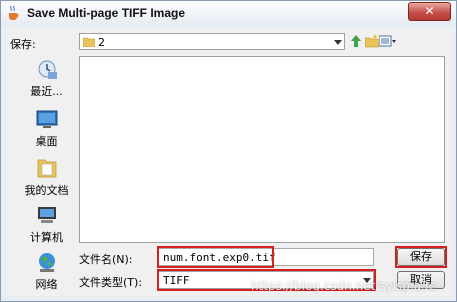 The width and height of the screenshot is (457, 302). Describe the element at coordinates (46, 190) in the screenshot. I see `place-label: 我的文档` at that location.